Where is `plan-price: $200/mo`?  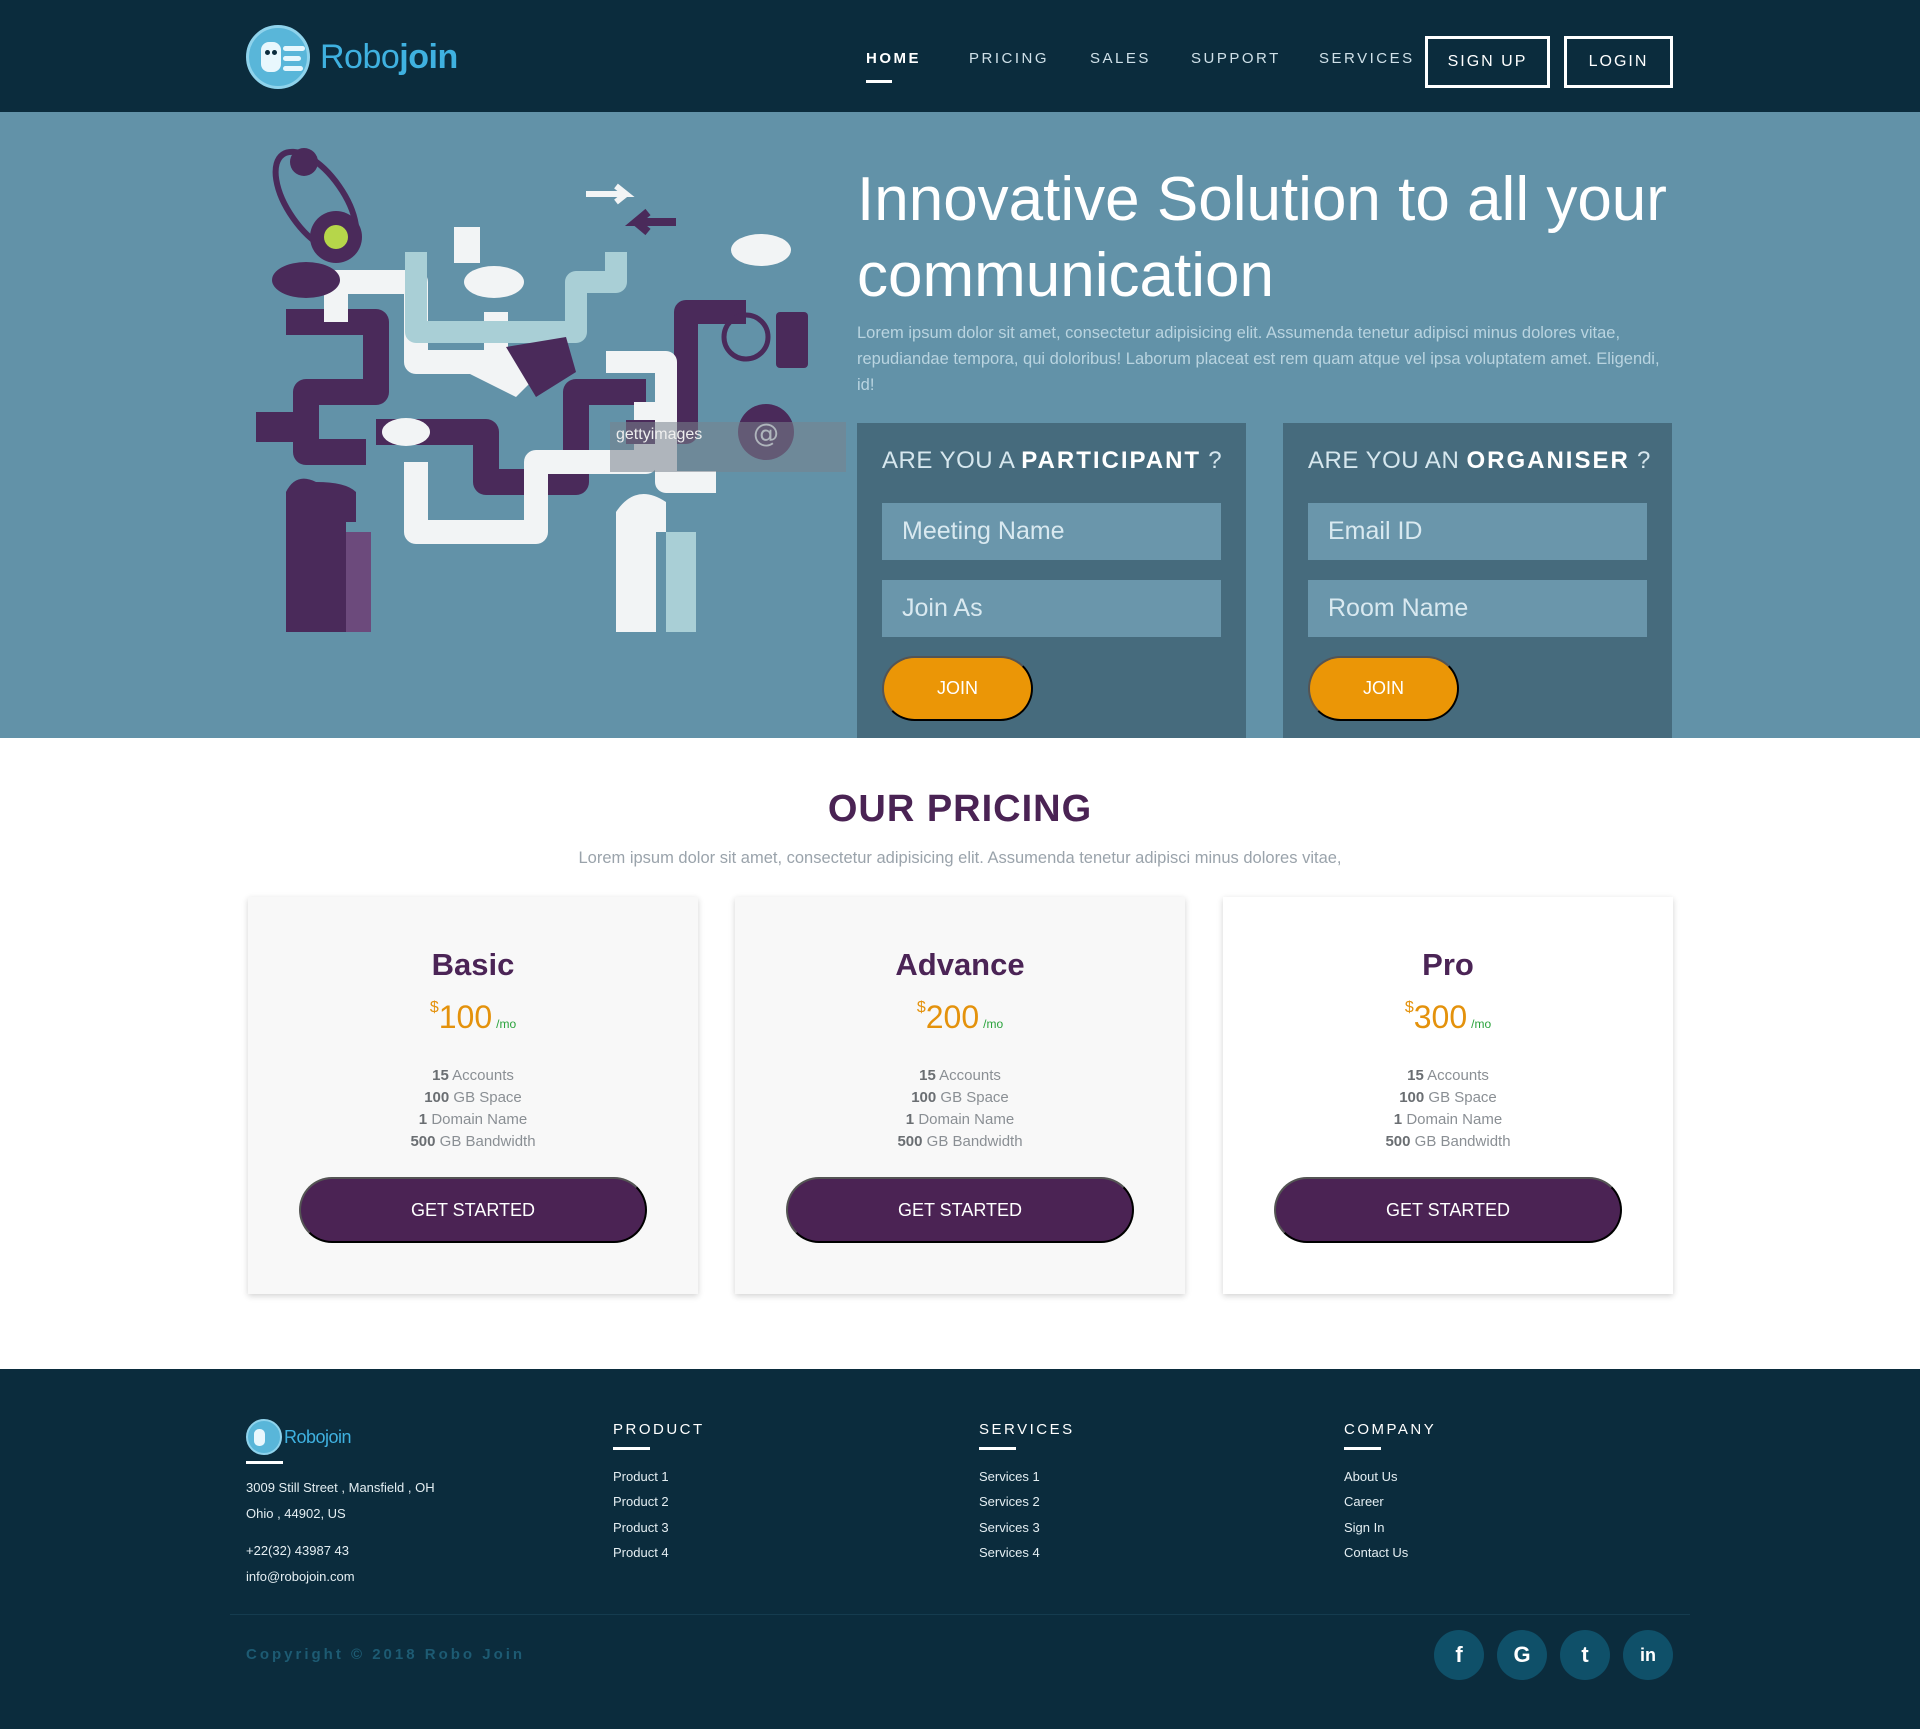 plan-price: $200/mo is located at coordinates (960, 1017).